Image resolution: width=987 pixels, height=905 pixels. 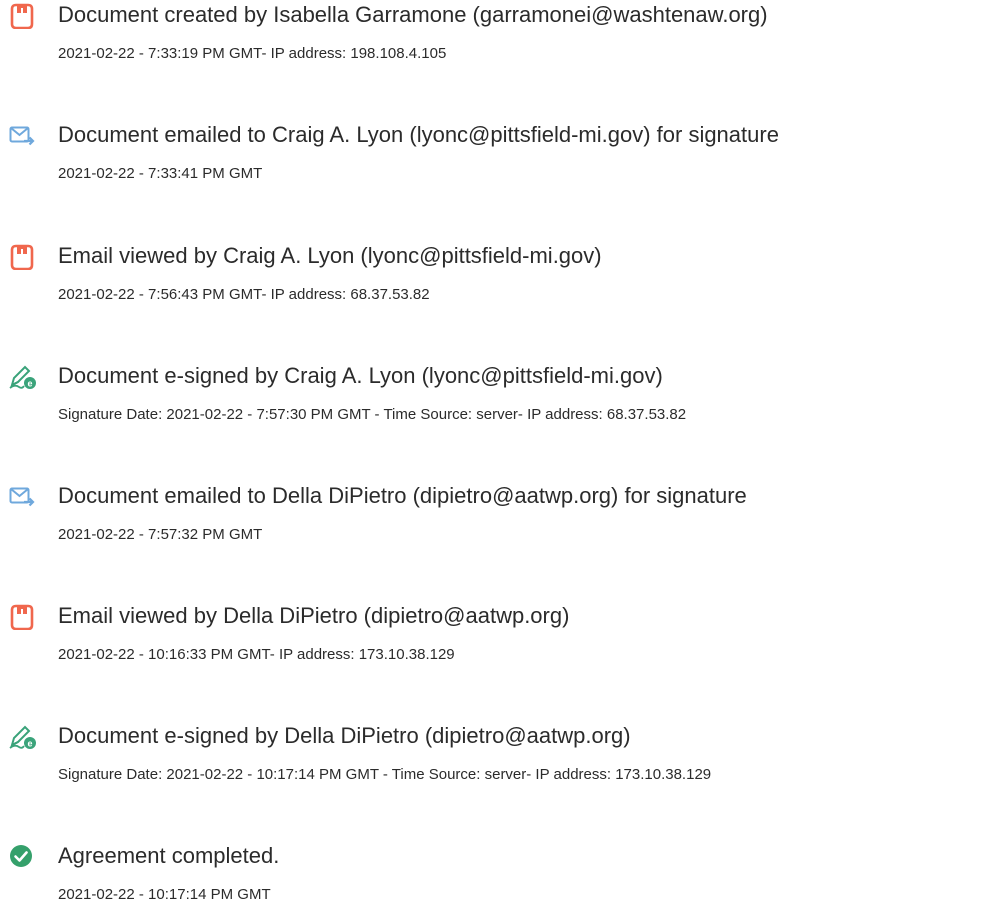 What do you see at coordinates (160, 534) in the screenshot?
I see `event-detail: 2021-02-22 - 7:57:32 PM GMT` at bounding box center [160, 534].